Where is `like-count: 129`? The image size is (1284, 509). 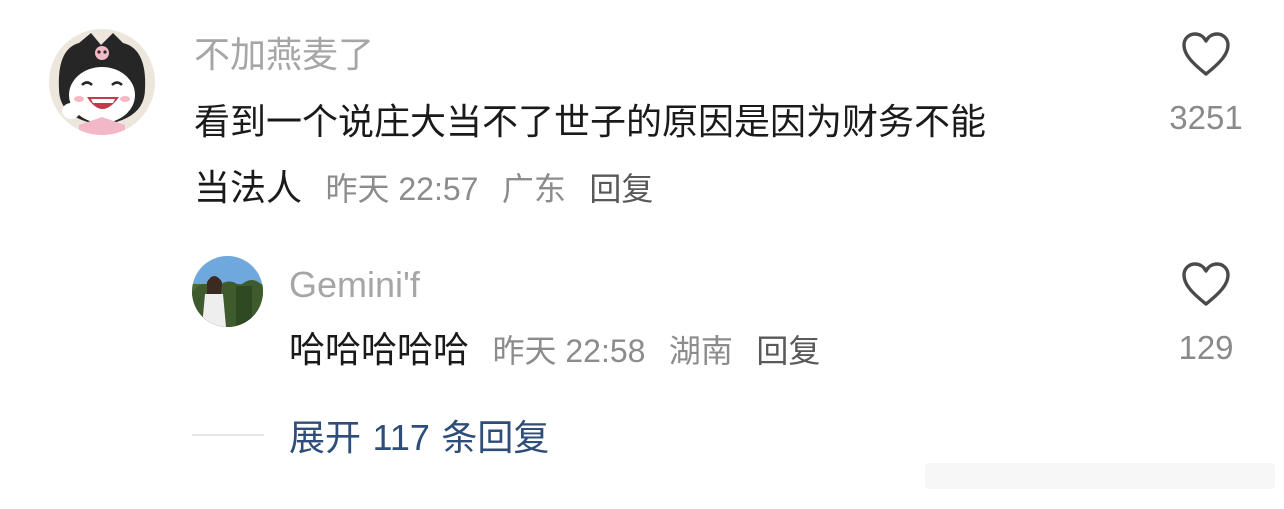
like-count: 129 is located at coordinates (1206, 347).